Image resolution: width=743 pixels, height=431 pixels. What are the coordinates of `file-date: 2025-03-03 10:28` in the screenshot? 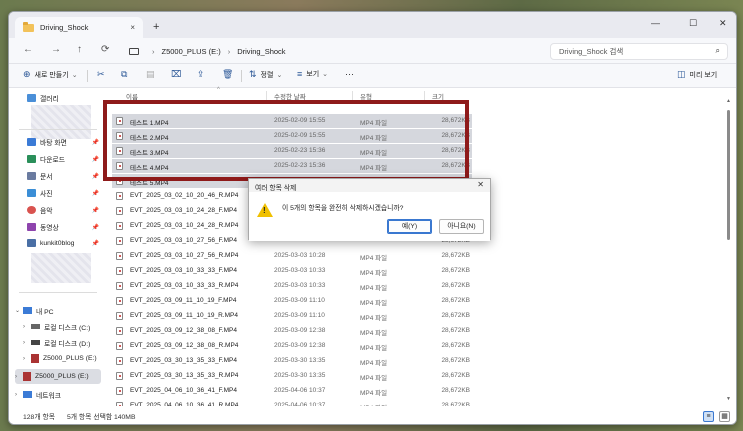 It's located at (300, 255).